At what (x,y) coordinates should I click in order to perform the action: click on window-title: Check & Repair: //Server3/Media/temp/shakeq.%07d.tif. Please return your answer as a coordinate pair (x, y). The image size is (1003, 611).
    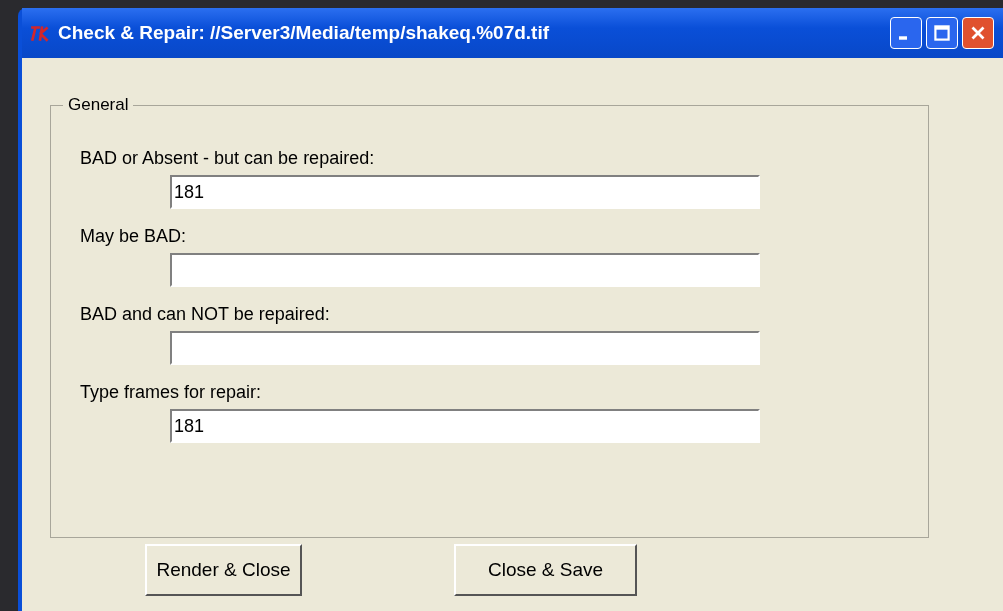
    Looking at the image, I should click on (304, 33).